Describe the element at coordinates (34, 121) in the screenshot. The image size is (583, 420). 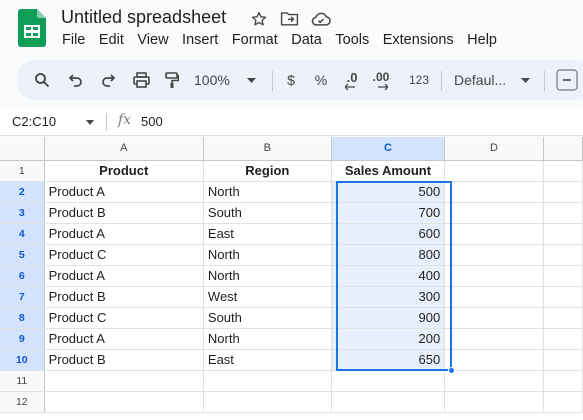
I see `name-box: C2:C10` at that location.